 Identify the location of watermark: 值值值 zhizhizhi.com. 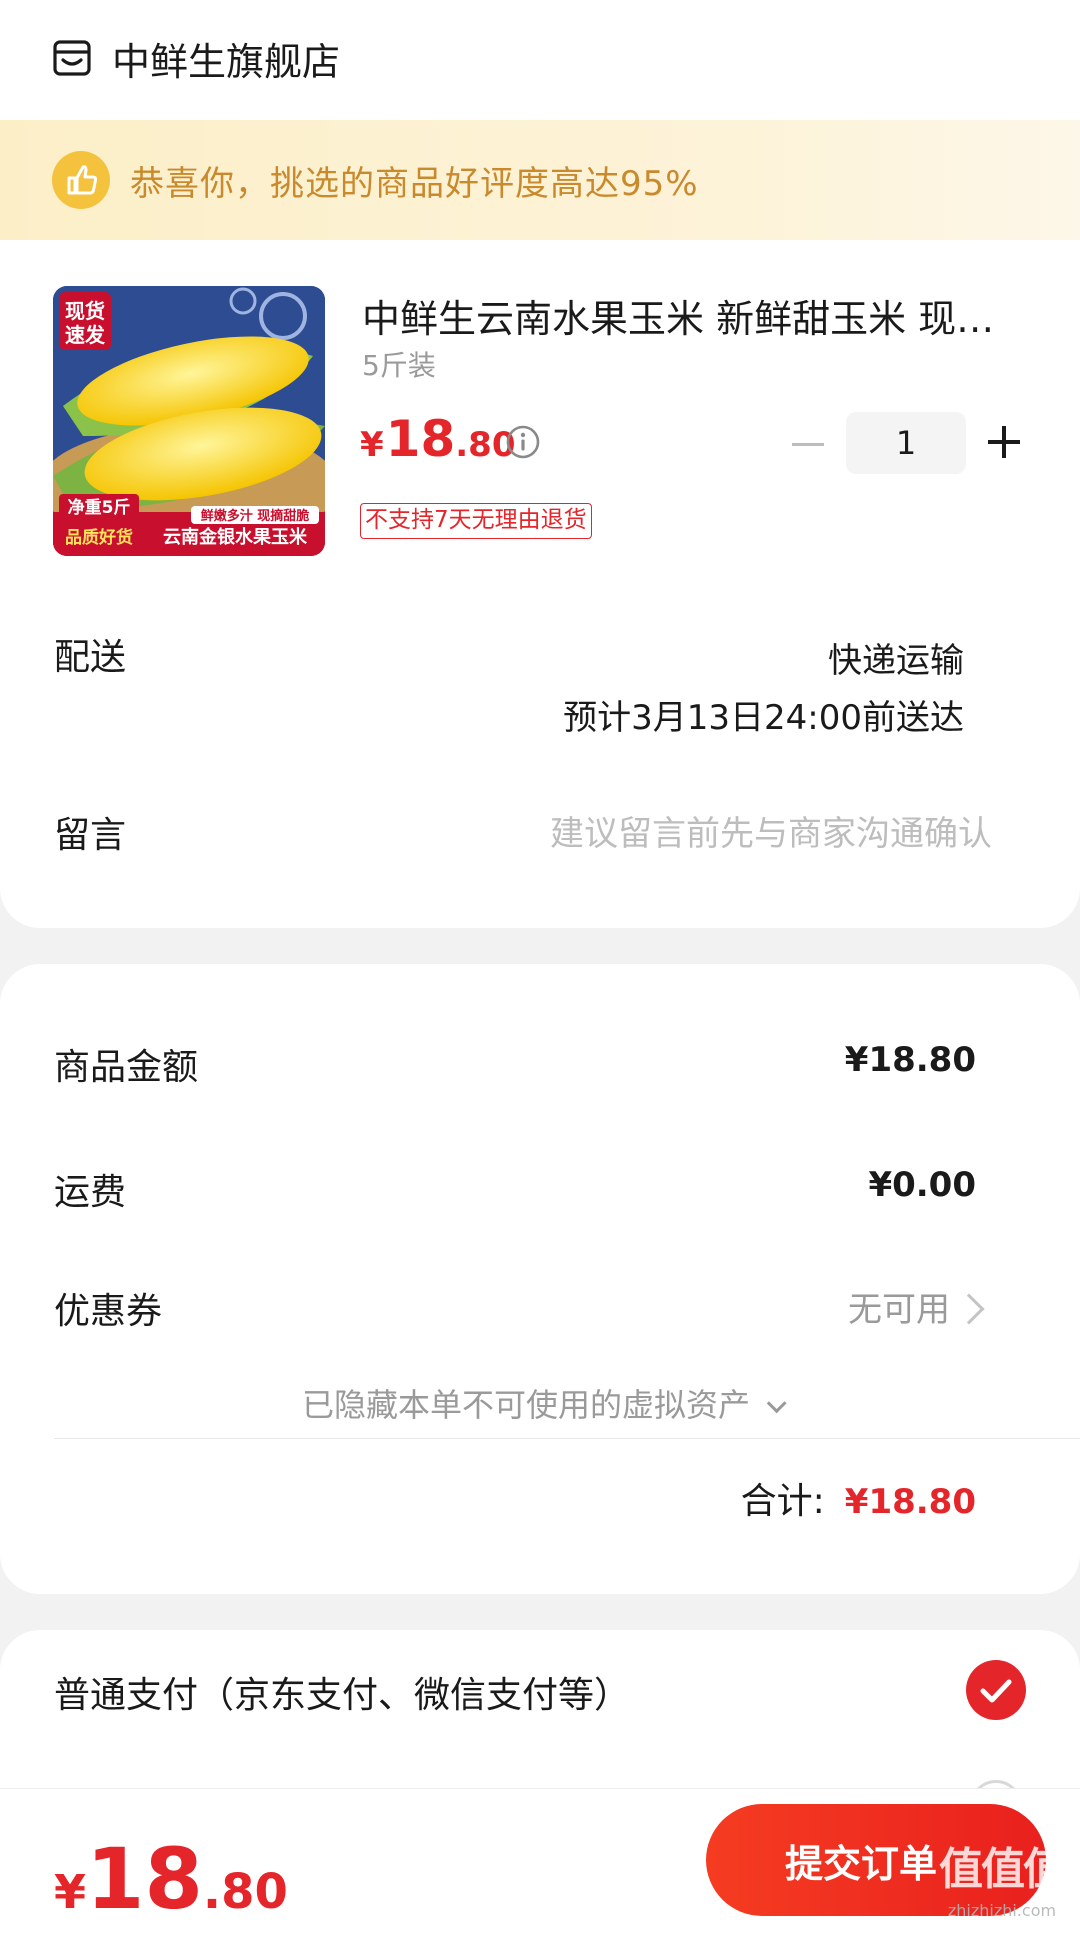
(1002, 1887).